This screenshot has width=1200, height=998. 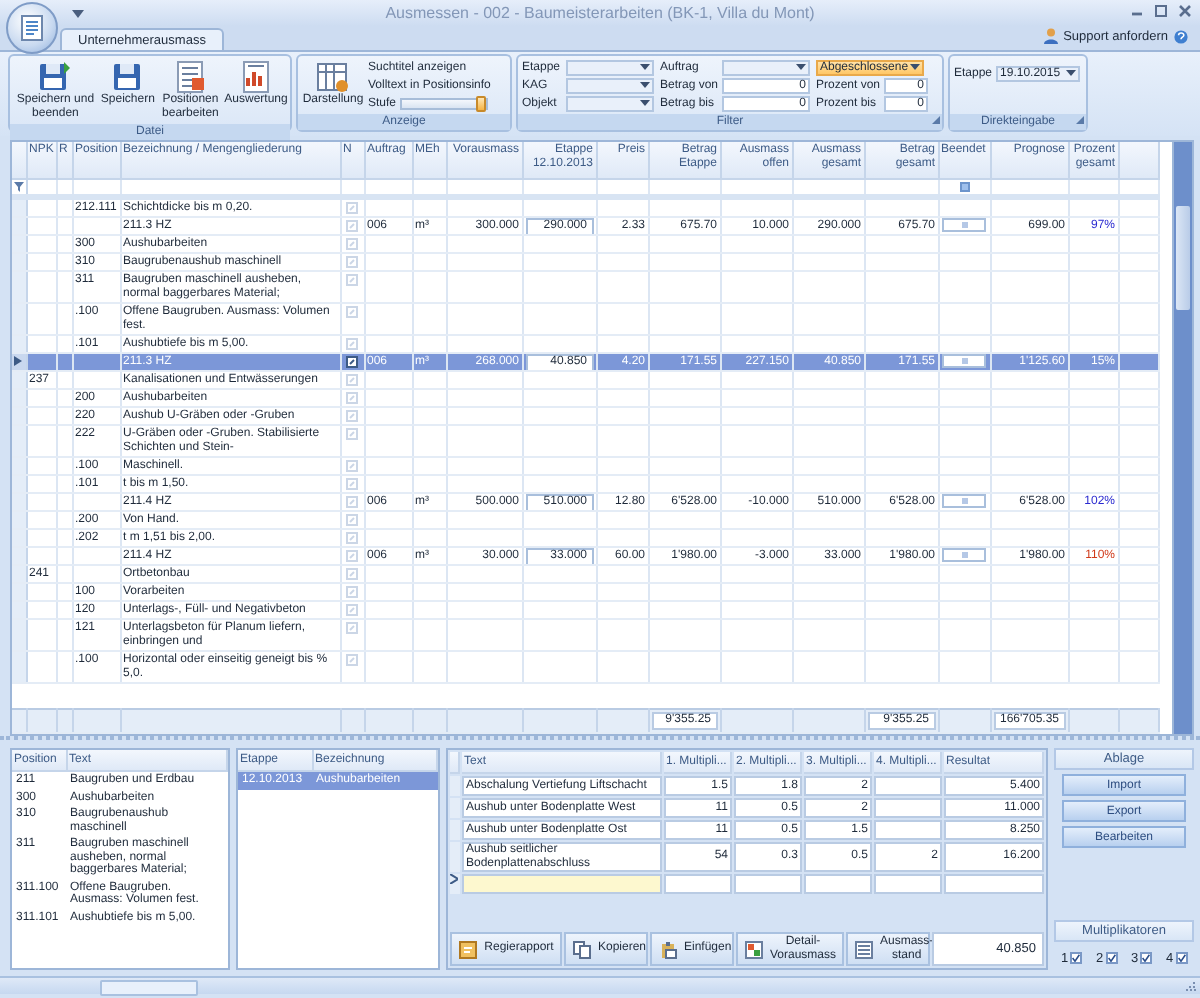 I want to click on document-icon, so click(x=32, y=28).